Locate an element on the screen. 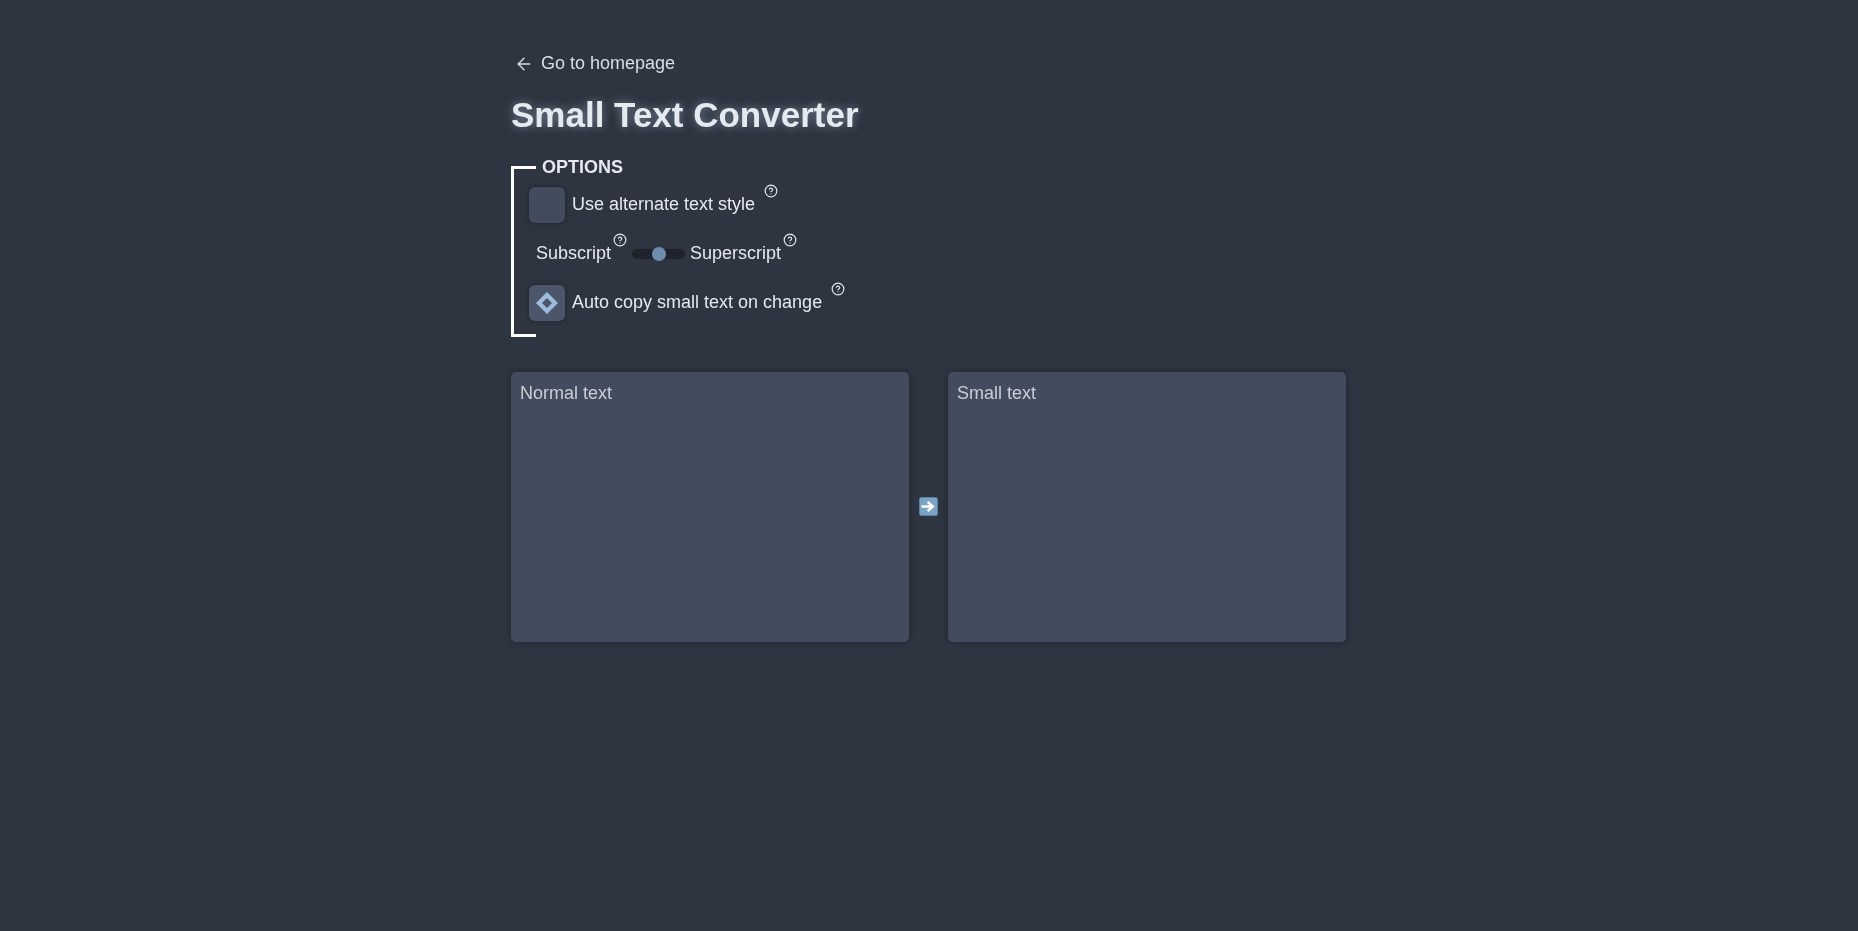 The image size is (1858, 931). option-label: Use alternate text style is located at coordinates (664, 204).